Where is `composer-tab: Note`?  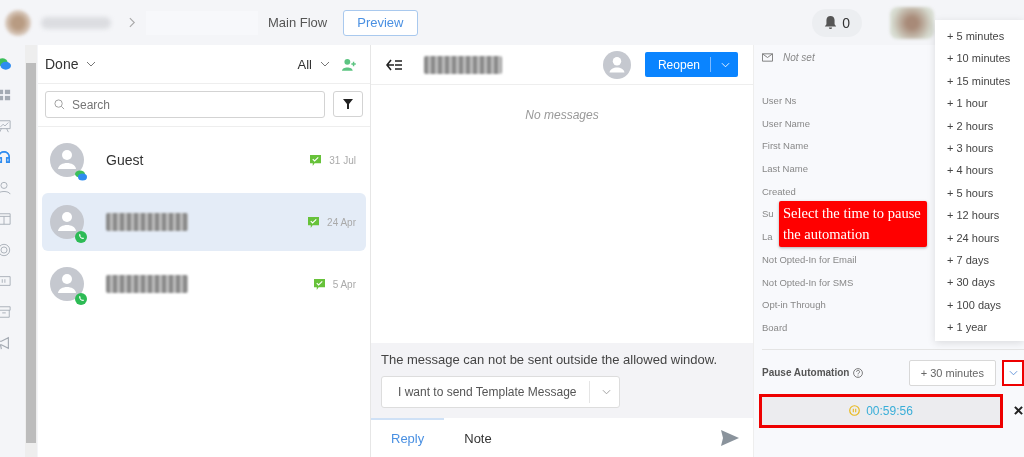
composer-tab: Note is located at coordinates (478, 437).